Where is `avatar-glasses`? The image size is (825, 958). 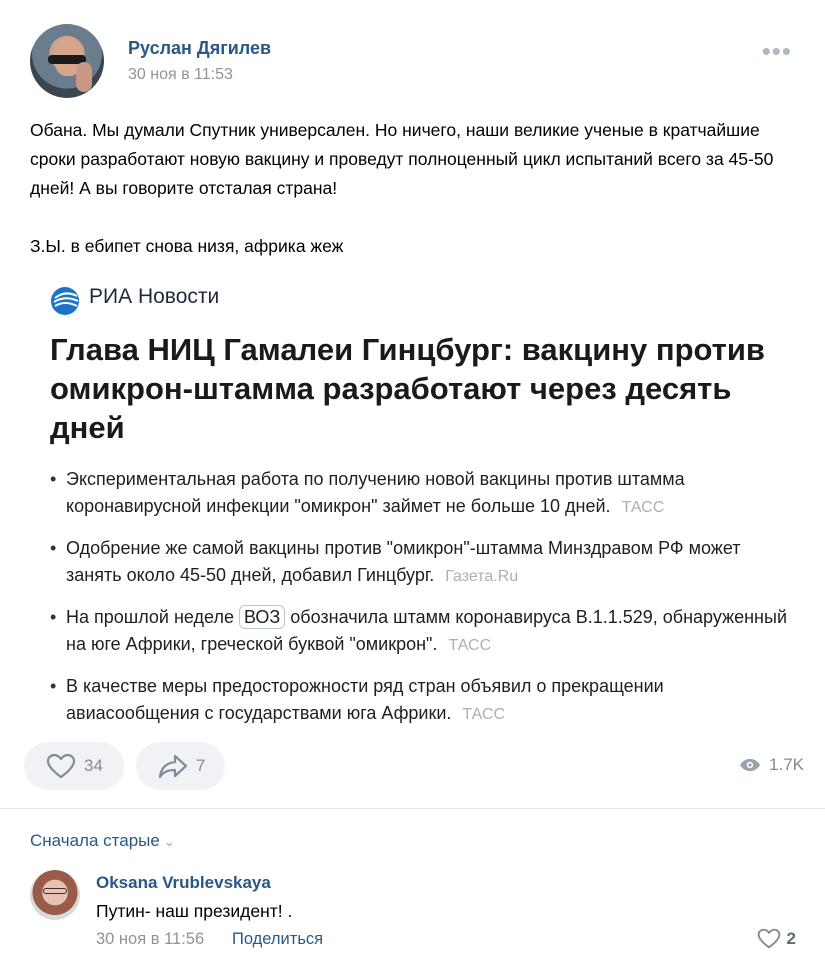 avatar-glasses is located at coordinates (55, 891).